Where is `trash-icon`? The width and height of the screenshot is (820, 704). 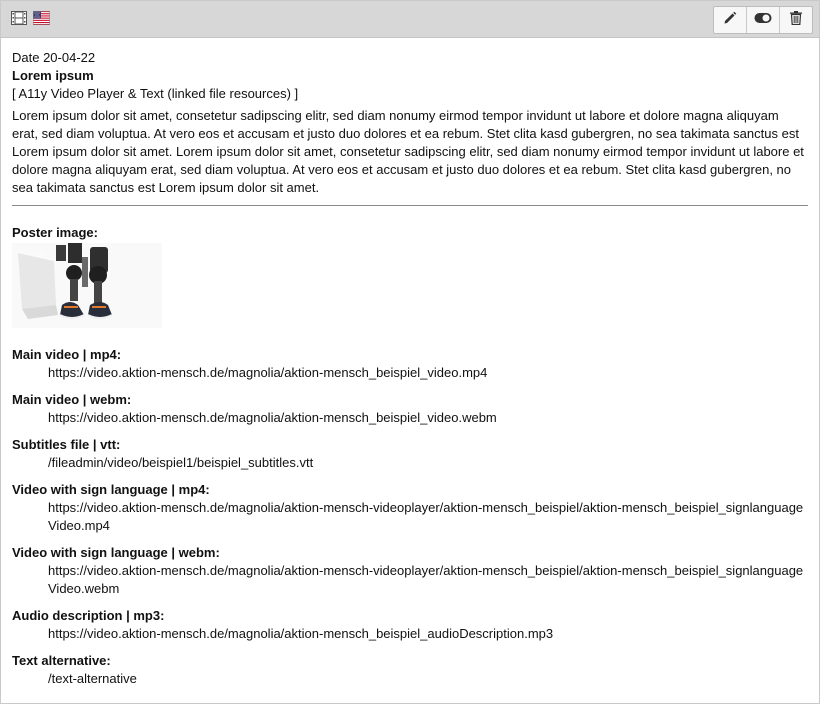
trash-icon is located at coordinates (796, 20).